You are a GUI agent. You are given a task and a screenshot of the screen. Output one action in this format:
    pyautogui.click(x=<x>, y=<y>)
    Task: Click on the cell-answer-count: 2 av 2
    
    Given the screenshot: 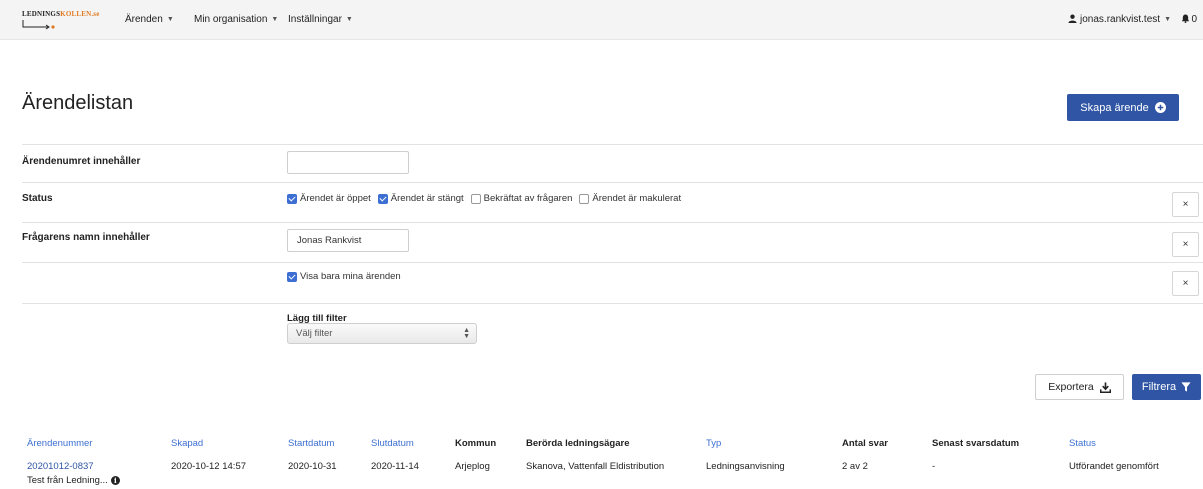 What is the action you would take?
    pyautogui.click(x=855, y=466)
    